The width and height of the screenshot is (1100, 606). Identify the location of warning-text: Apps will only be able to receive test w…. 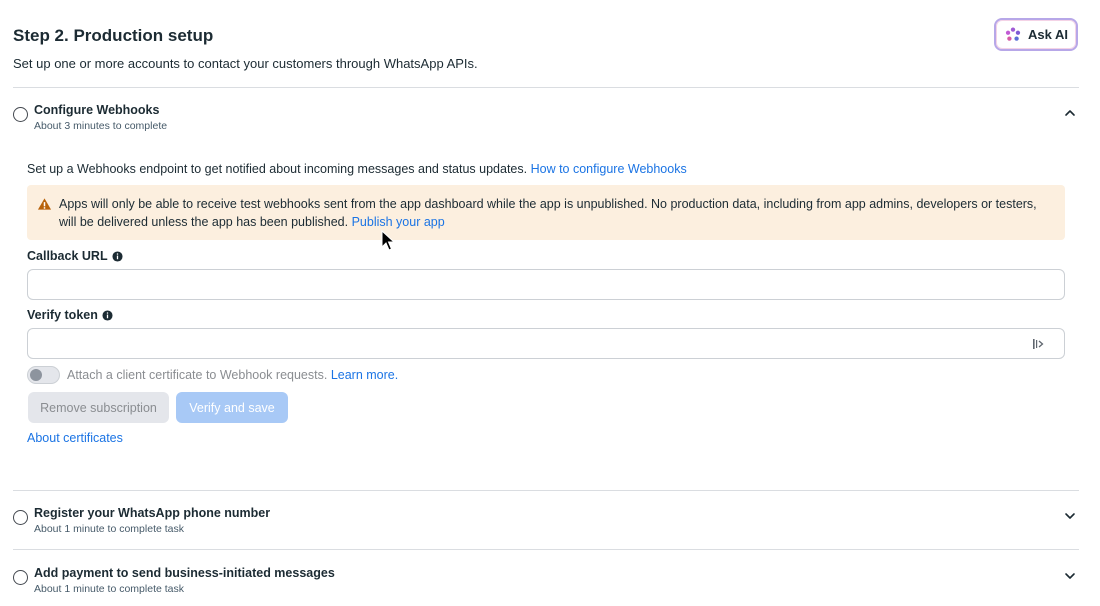
(548, 213).